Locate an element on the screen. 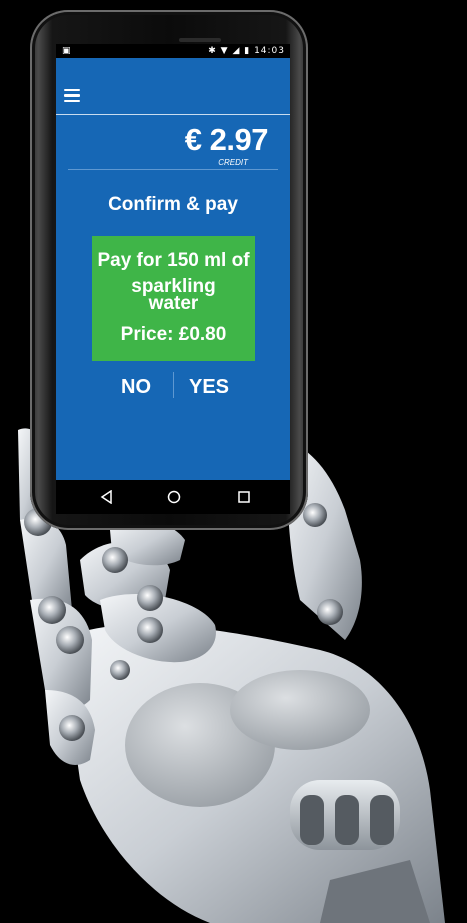  header-divider is located at coordinates (173, 114).